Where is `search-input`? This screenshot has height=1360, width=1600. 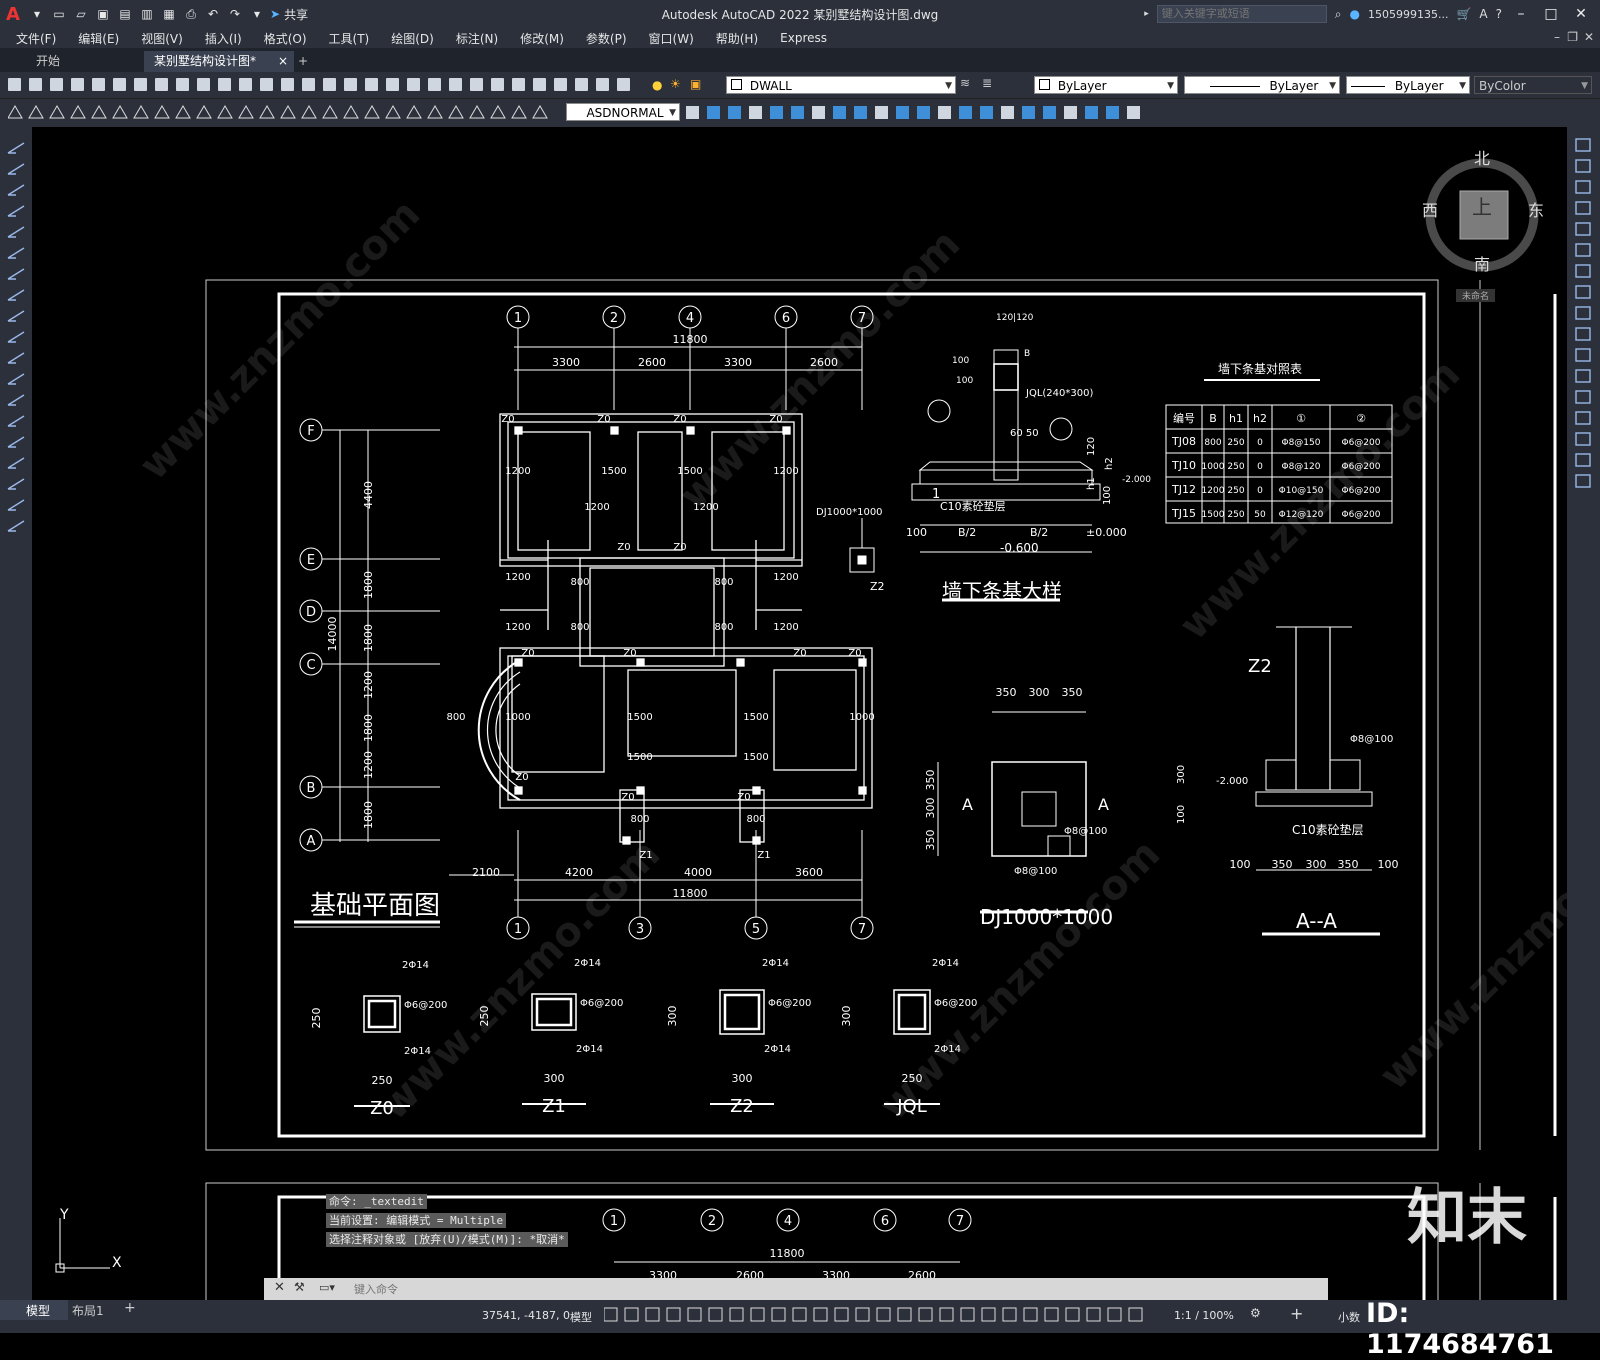 search-input is located at coordinates (1241, 14).